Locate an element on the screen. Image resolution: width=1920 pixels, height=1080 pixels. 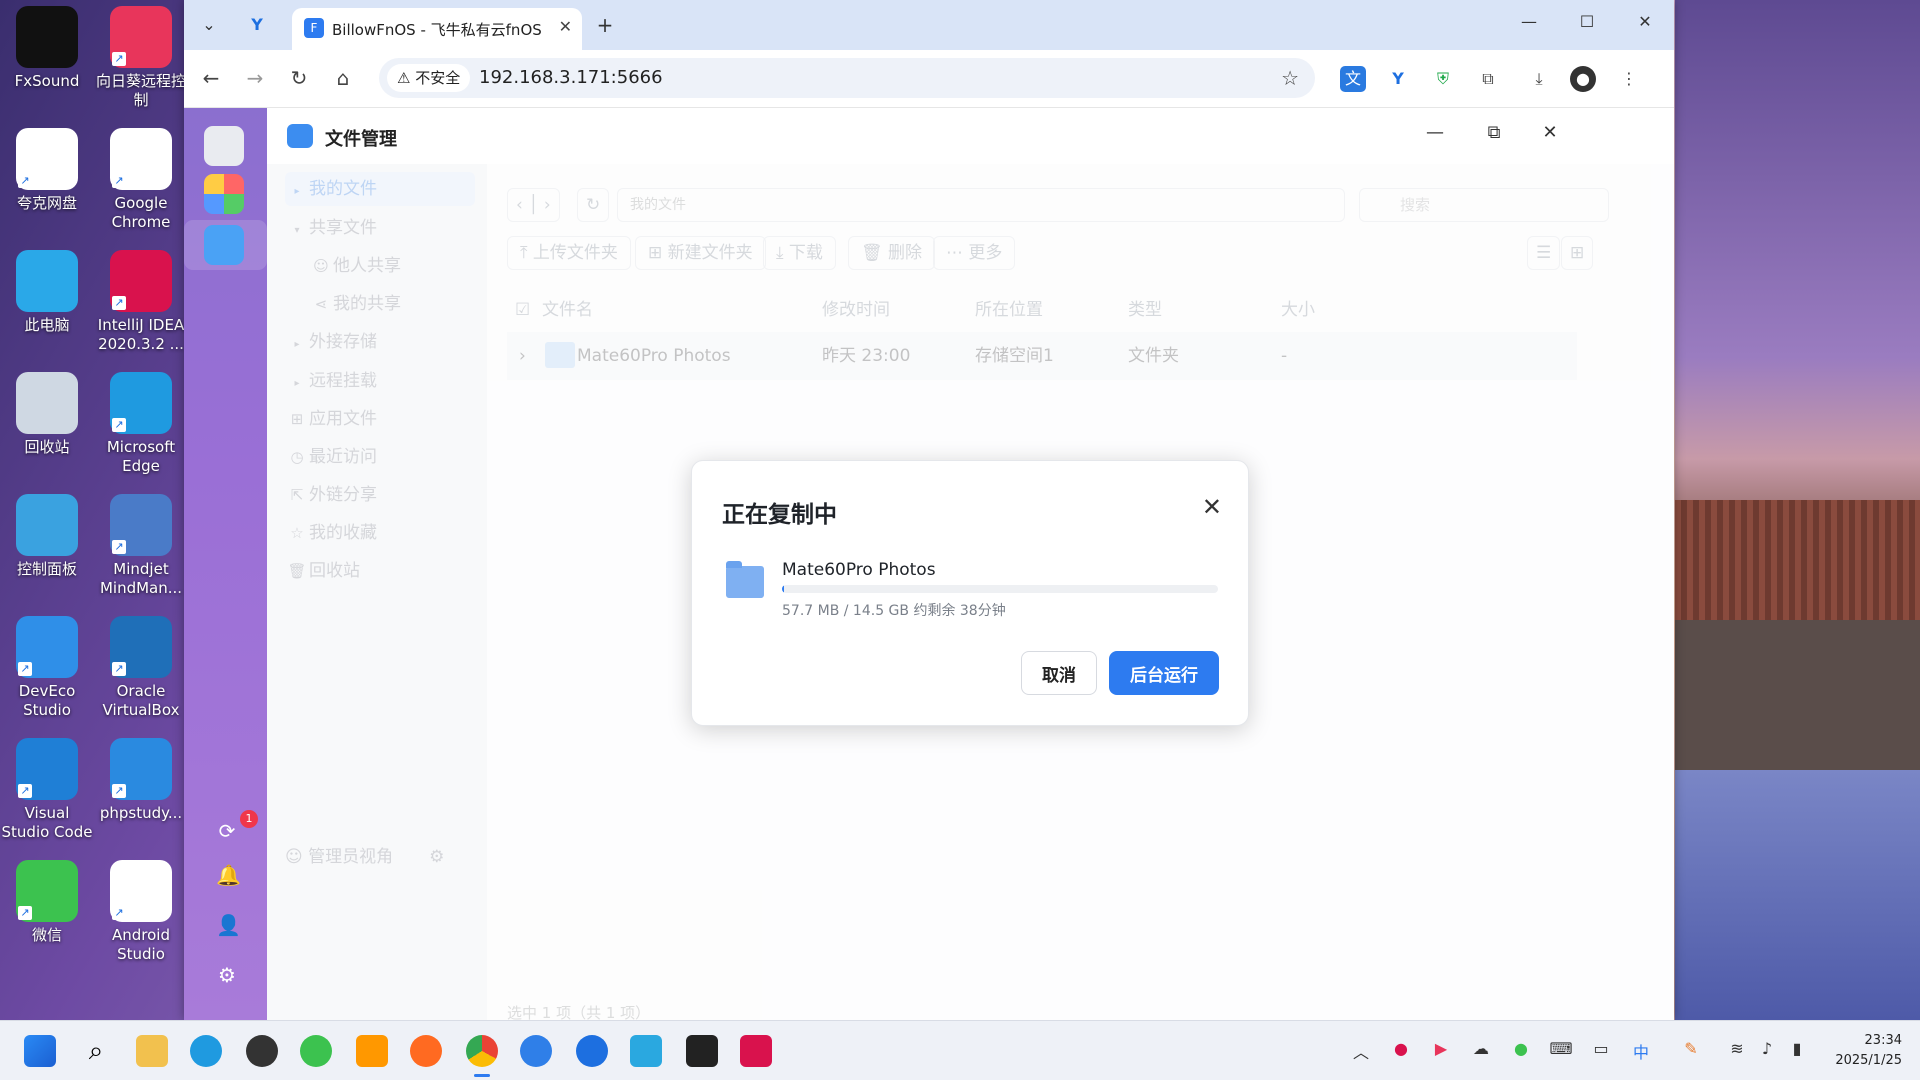
pinyin-icon: ✎ is located at coordinates (1691, 1048).